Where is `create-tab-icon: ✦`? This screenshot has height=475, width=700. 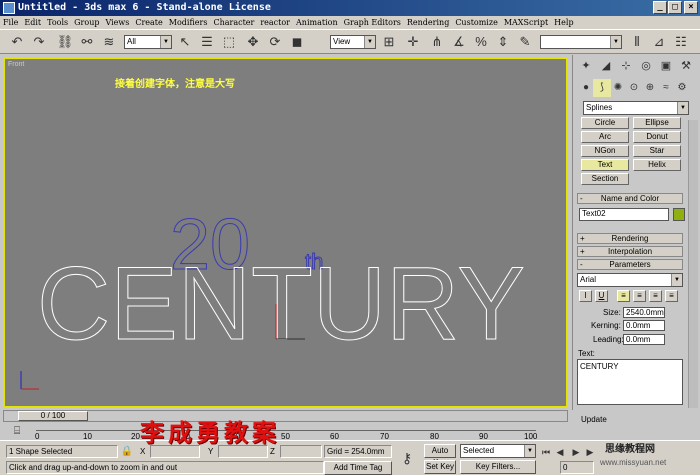 create-tab-icon: ✦ is located at coordinates (586, 66).